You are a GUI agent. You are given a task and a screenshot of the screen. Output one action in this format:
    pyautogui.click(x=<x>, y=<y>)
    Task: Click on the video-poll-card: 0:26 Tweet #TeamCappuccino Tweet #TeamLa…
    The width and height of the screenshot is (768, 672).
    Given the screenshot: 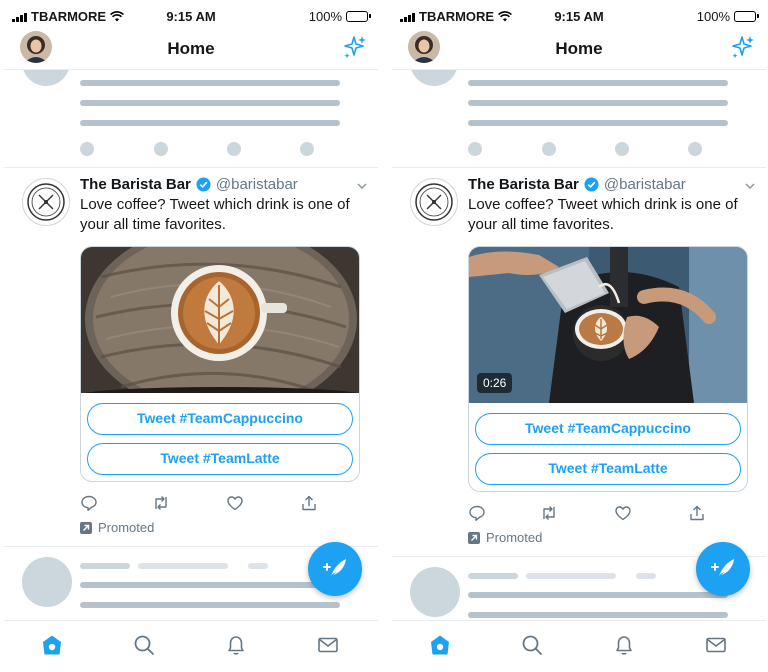 What is the action you would take?
    pyautogui.click(x=608, y=369)
    